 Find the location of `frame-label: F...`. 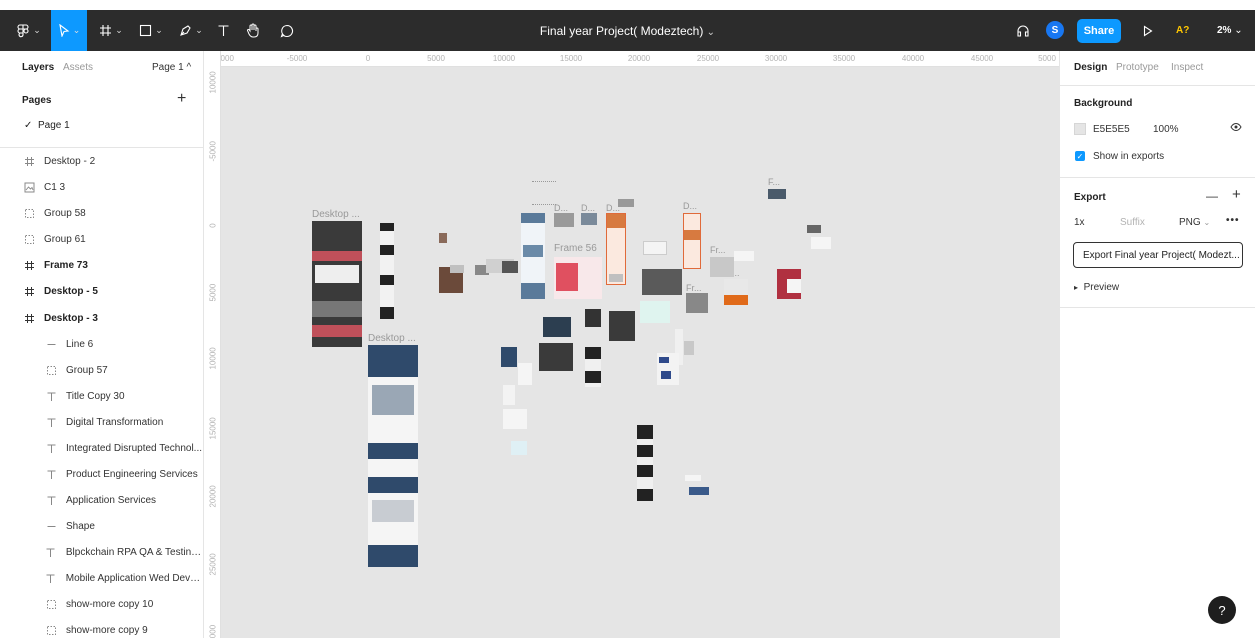

frame-label: F... is located at coordinates (774, 182).